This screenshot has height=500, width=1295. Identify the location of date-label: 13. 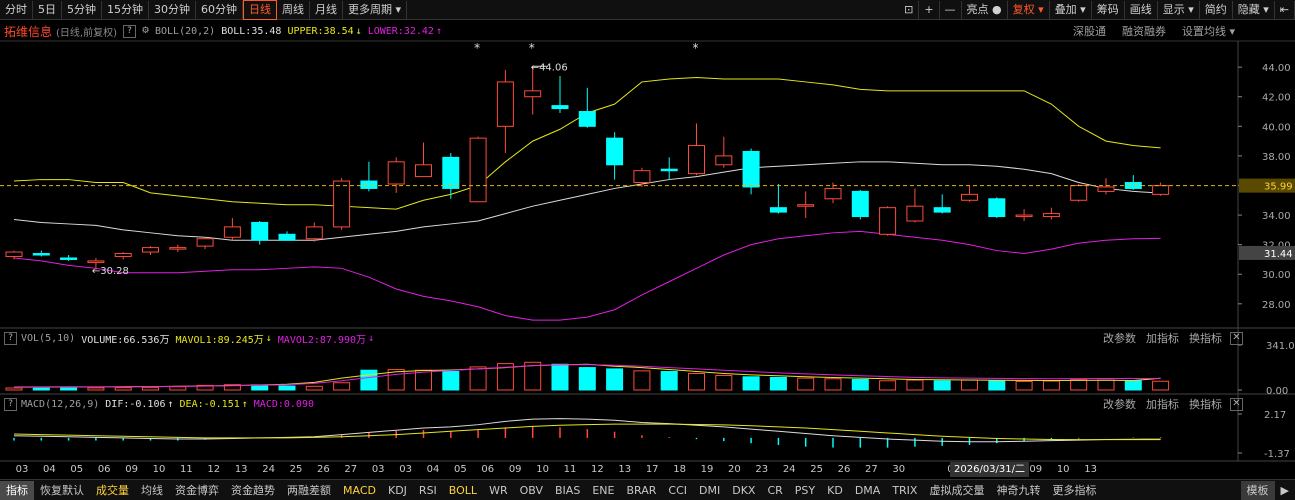
(241, 469).